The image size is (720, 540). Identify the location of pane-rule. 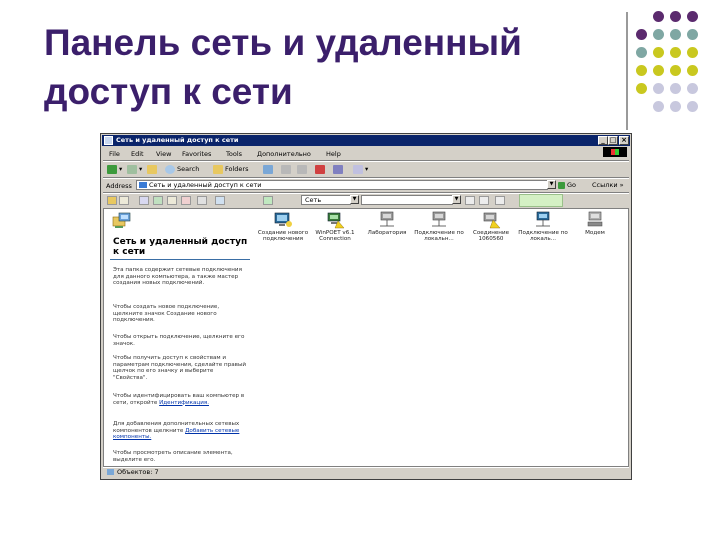
(180, 259).